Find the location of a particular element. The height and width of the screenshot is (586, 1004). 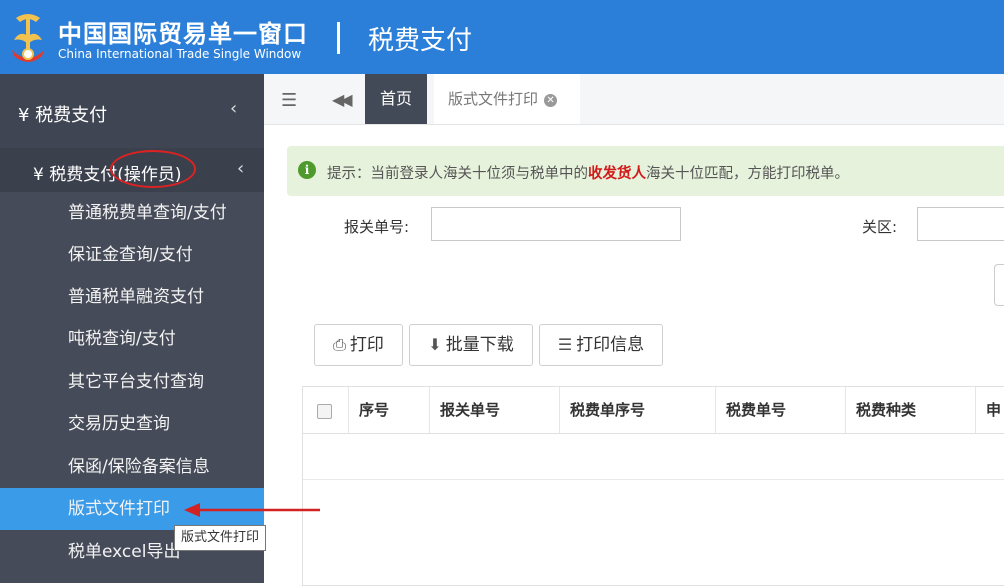

brand-title: 中国国际贸易单一窗口 is located at coordinates (183, 34).